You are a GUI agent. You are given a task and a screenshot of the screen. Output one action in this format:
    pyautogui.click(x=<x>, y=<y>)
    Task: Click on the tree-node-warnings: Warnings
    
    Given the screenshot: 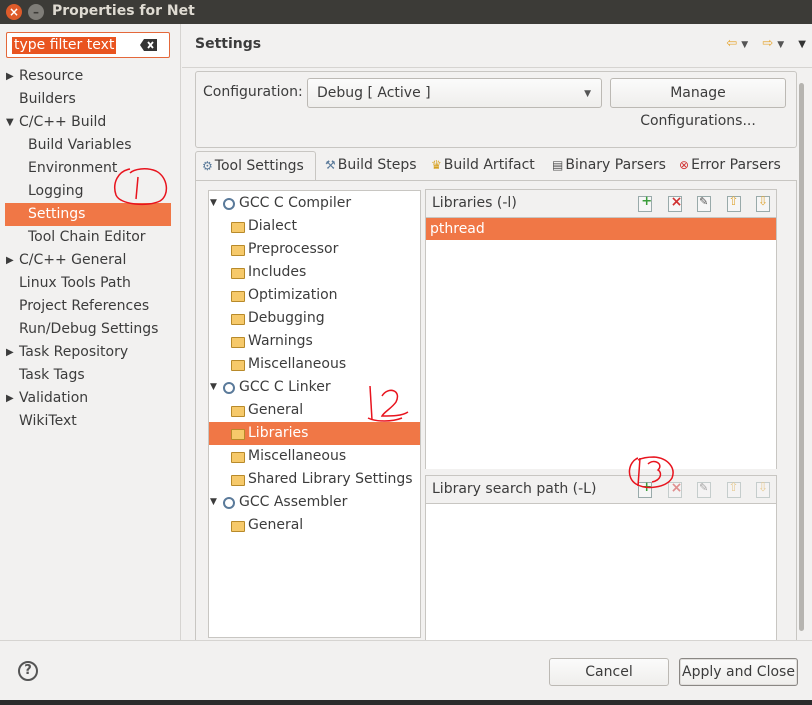 What is the action you would take?
    pyautogui.click(x=314, y=341)
    